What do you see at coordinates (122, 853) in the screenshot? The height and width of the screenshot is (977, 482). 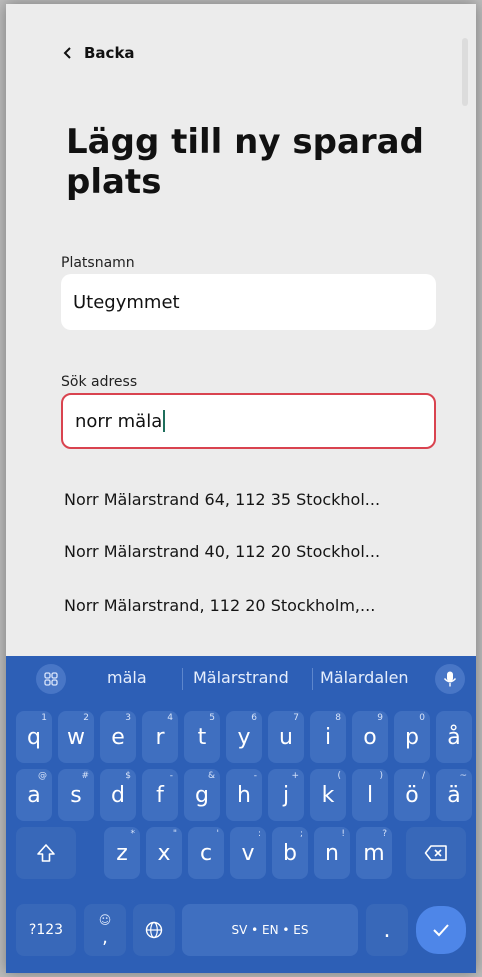 I see `key-z: z *` at bounding box center [122, 853].